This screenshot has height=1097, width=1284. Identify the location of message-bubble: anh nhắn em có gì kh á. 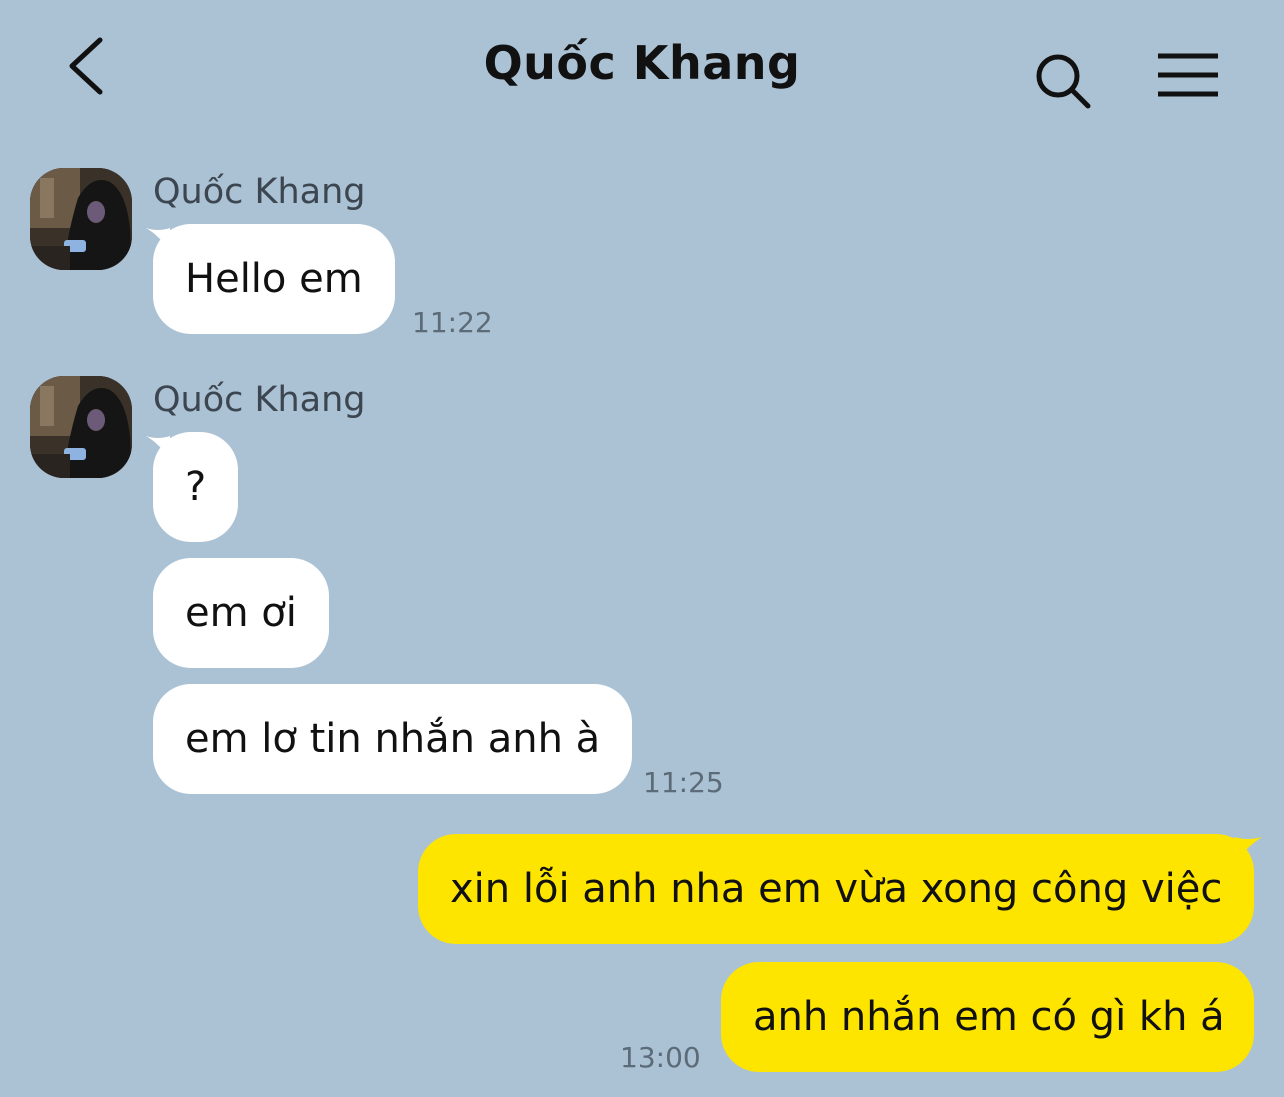
(987, 1017).